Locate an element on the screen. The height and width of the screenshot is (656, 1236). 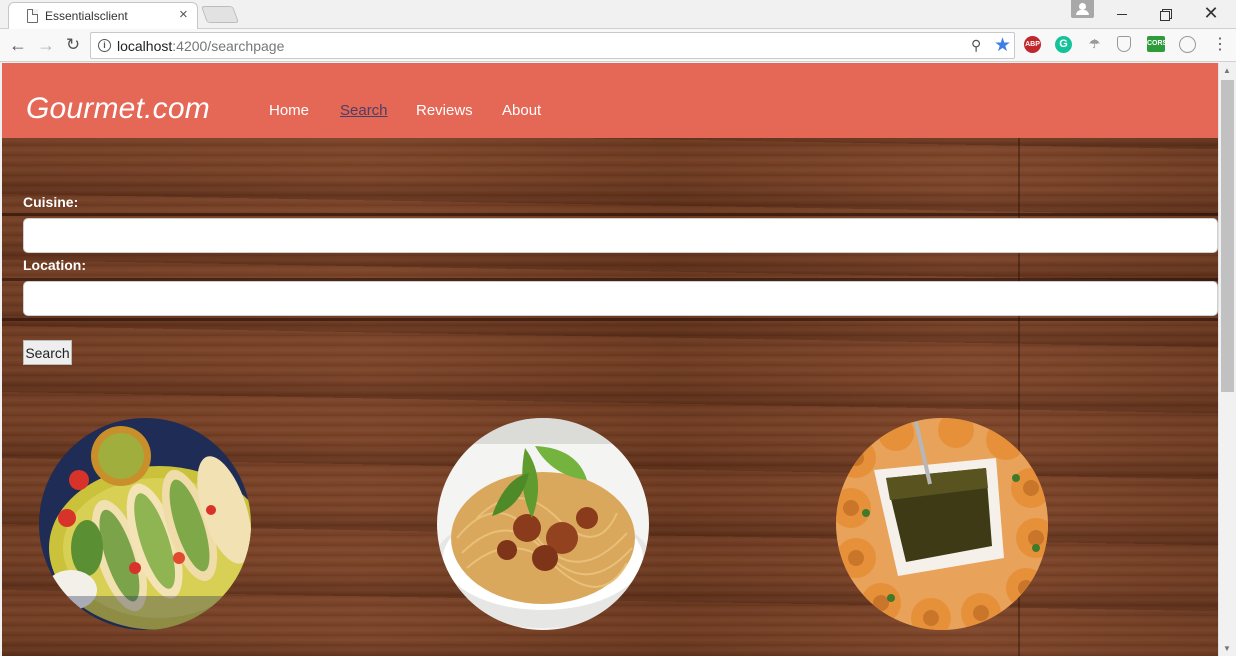
site-info-icon: i is located at coordinates (104, 45).